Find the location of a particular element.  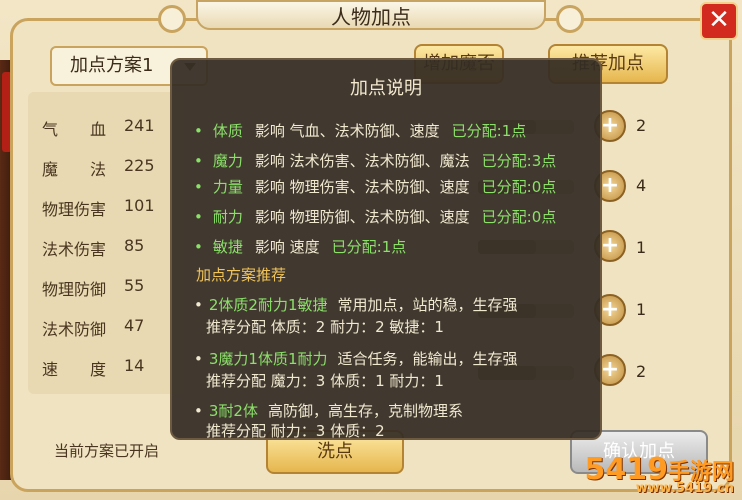

recommend-item: • 3耐2体 高防御，高生存，克制物理系 is located at coordinates (328, 411).